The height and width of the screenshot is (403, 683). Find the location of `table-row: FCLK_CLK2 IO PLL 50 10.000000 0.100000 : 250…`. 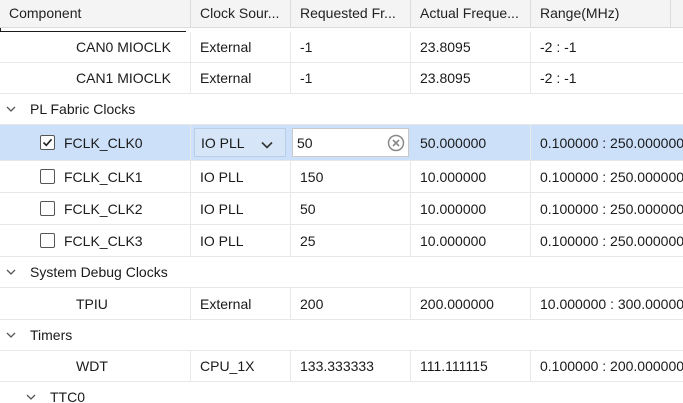

table-row: FCLK_CLK2 IO PLL 50 10.000000 0.100000 : 250… is located at coordinates (341, 209).